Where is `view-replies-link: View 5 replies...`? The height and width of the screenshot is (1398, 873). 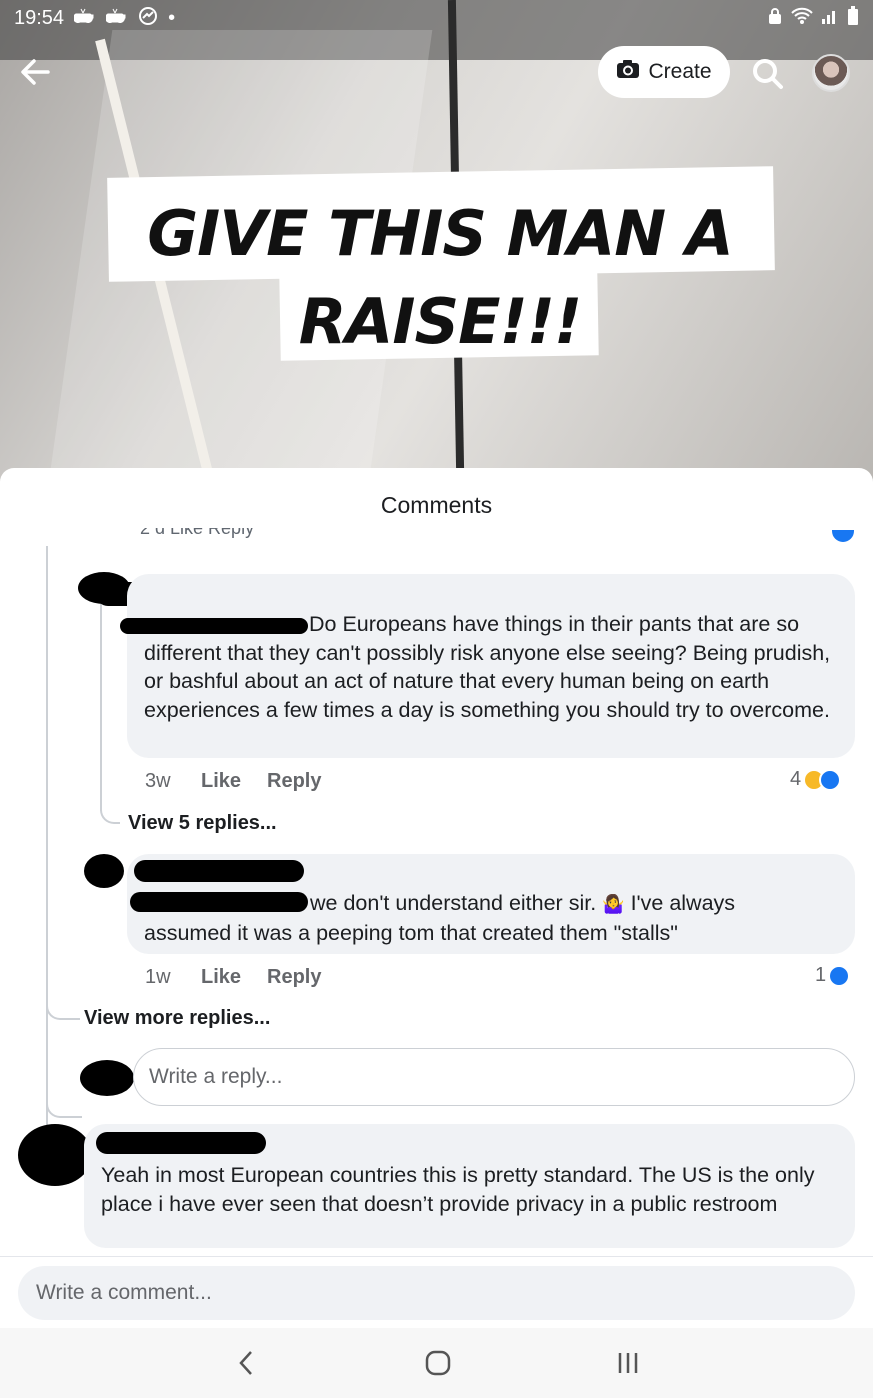
view-replies-link: View 5 replies... is located at coordinates (202, 823).